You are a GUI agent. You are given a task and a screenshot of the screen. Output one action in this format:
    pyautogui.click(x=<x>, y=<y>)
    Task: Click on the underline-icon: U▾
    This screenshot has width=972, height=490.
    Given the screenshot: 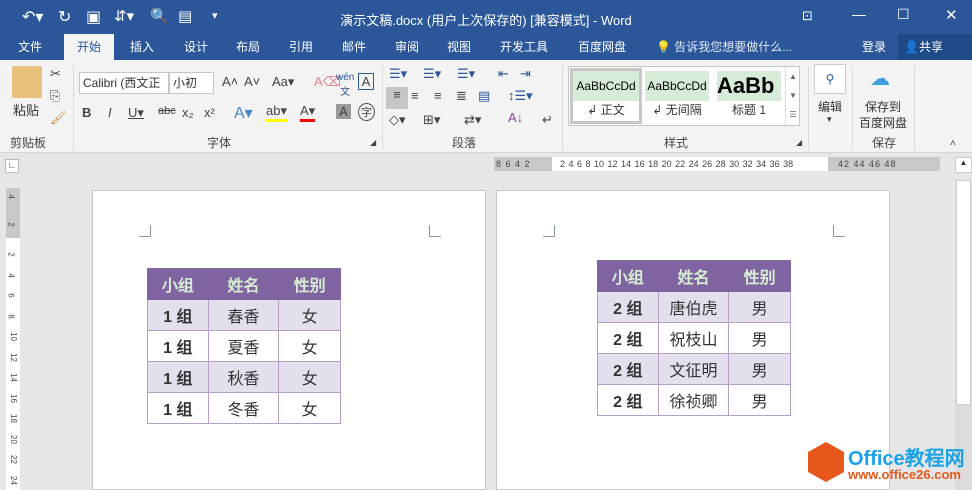 What is the action you would take?
    pyautogui.click(x=136, y=113)
    